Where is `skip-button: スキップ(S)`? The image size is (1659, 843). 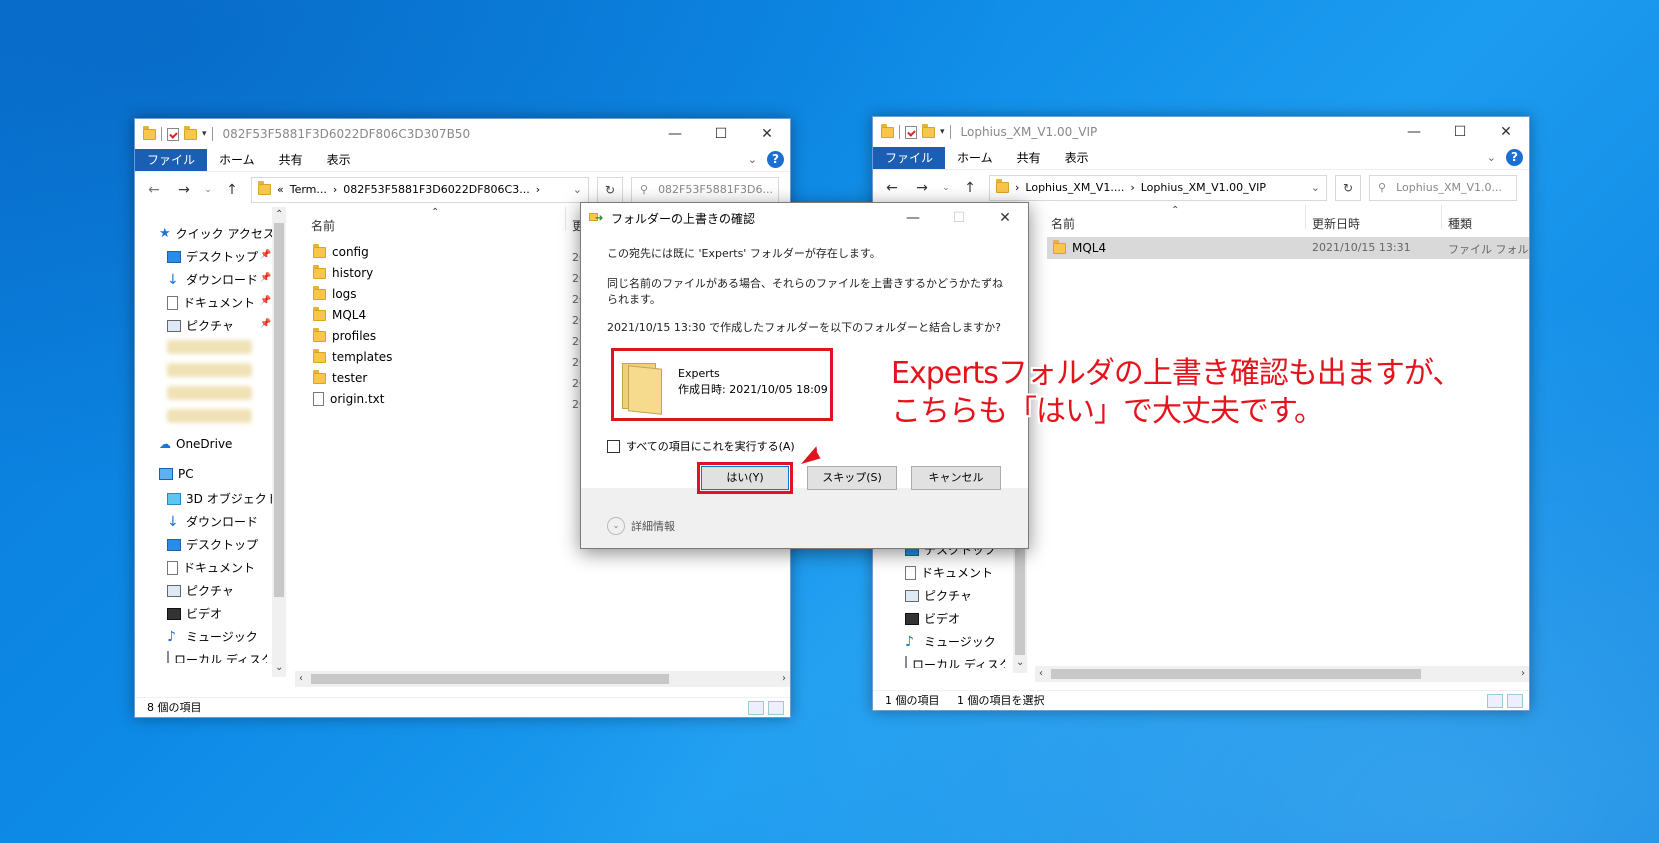 skip-button: スキップ(S) is located at coordinates (852, 478).